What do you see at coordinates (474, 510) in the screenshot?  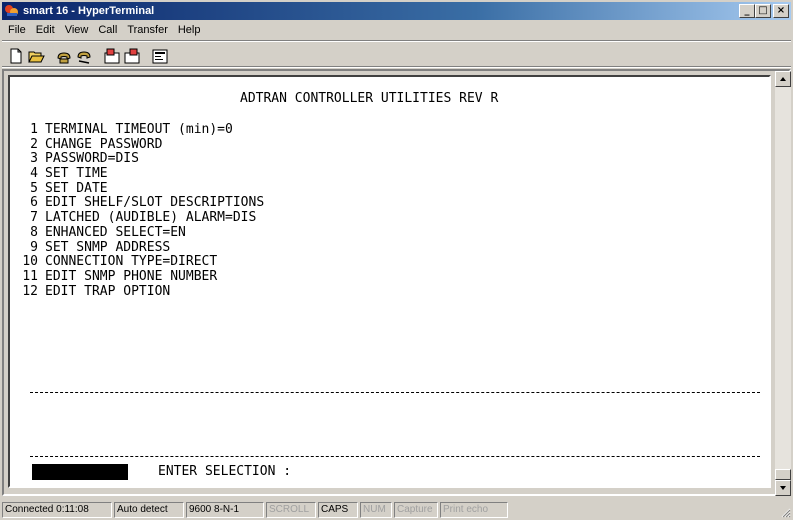 I see `status-print-echo: Print echo` at bounding box center [474, 510].